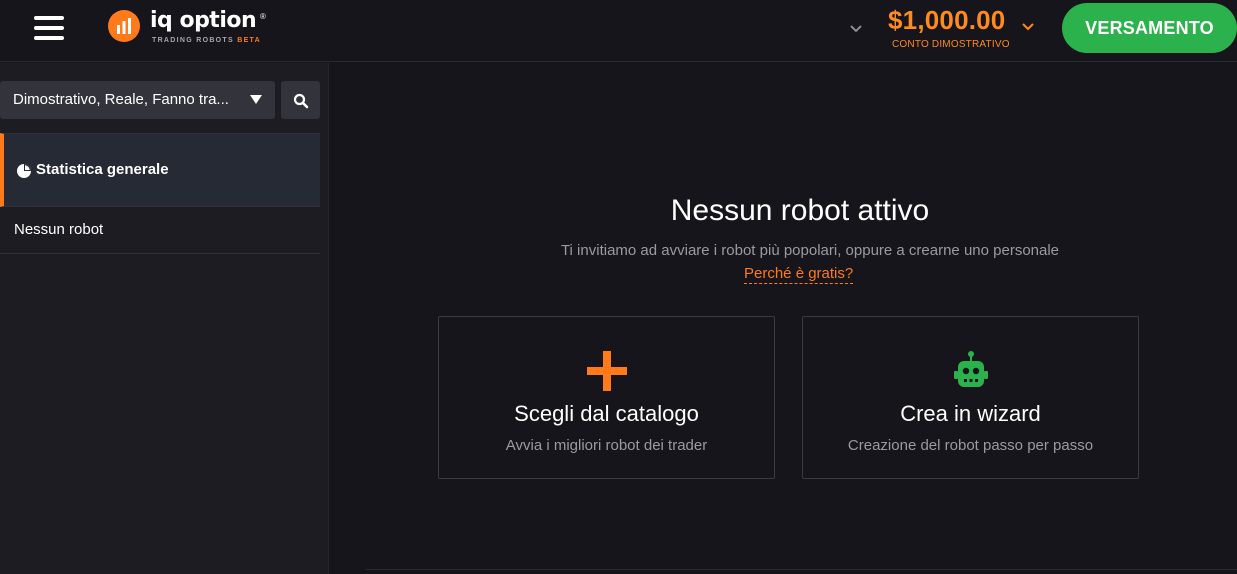  I want to click on logo-wordmark: iq option, so click(203, 20).